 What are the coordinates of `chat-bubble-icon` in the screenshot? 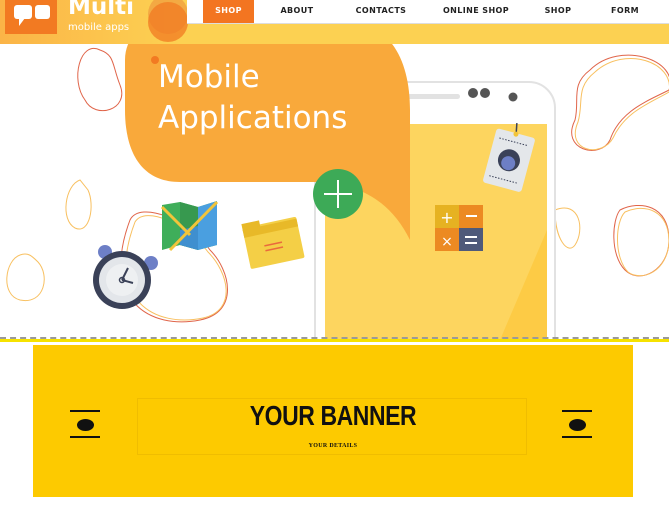 It's located at (32, 15).